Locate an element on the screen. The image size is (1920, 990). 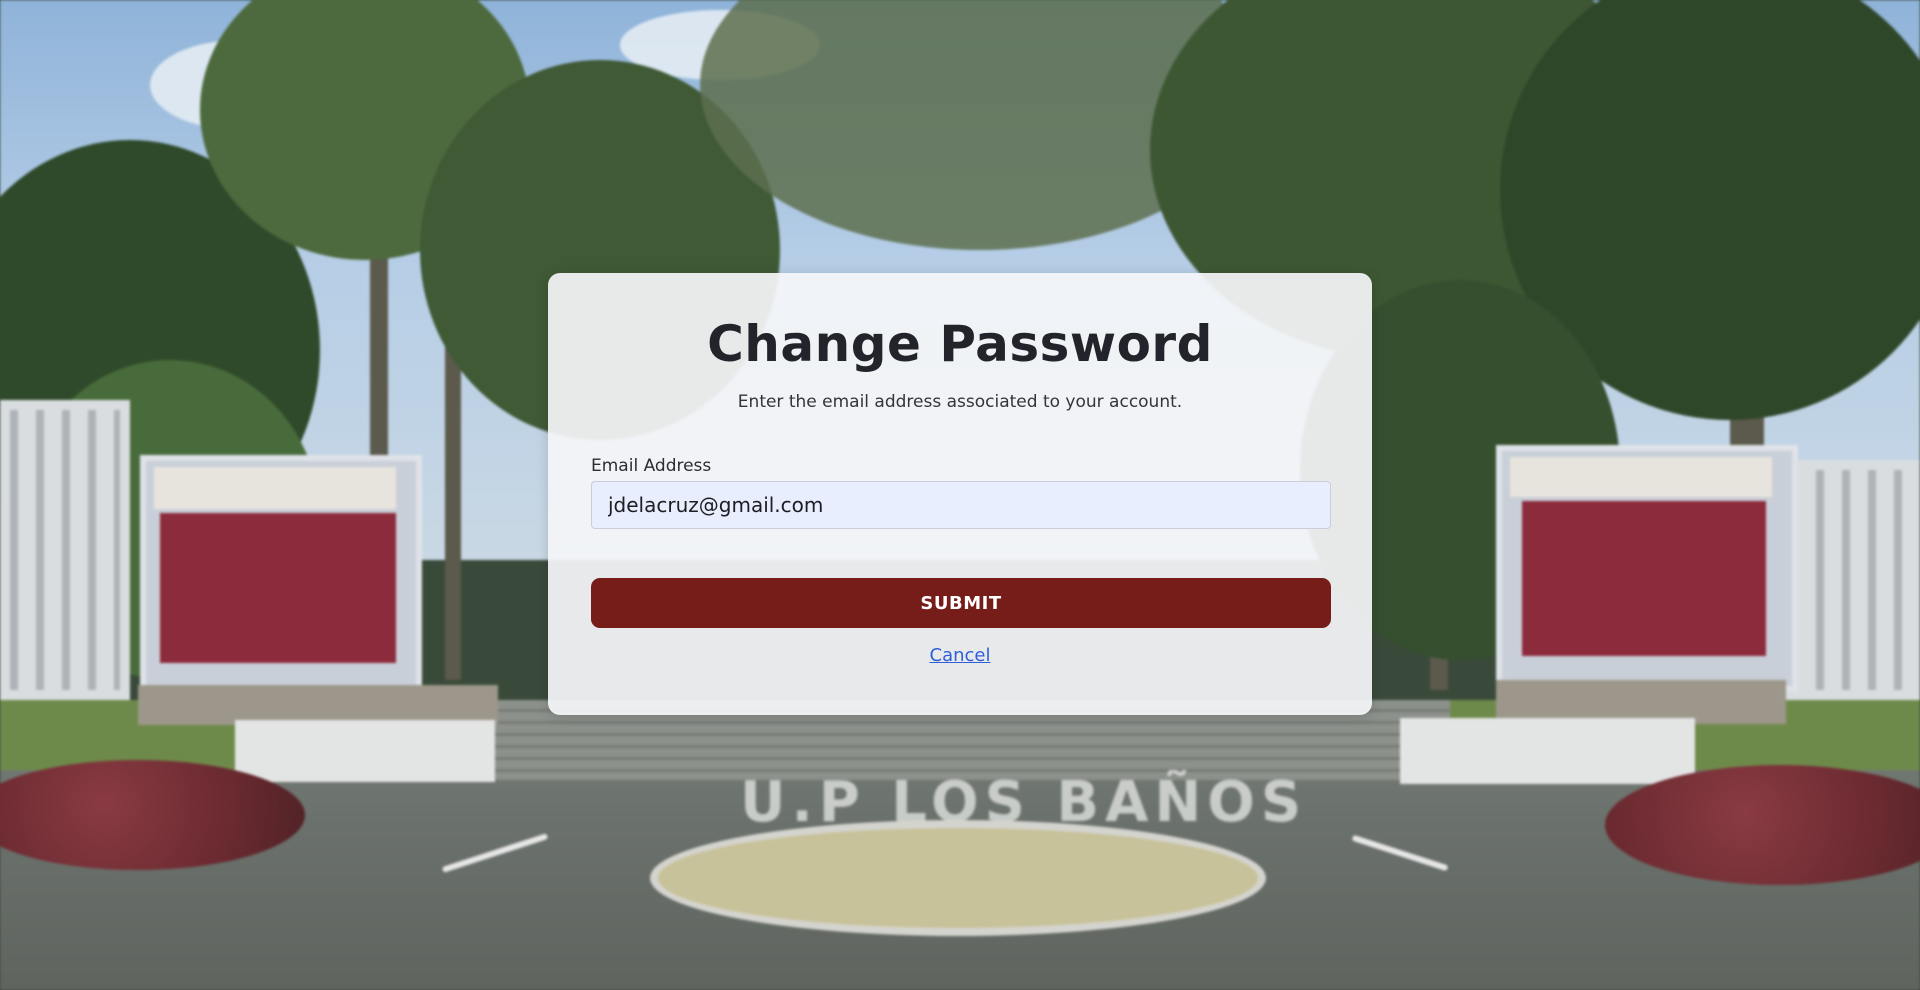
email-field is located at coordinates (961, 505).